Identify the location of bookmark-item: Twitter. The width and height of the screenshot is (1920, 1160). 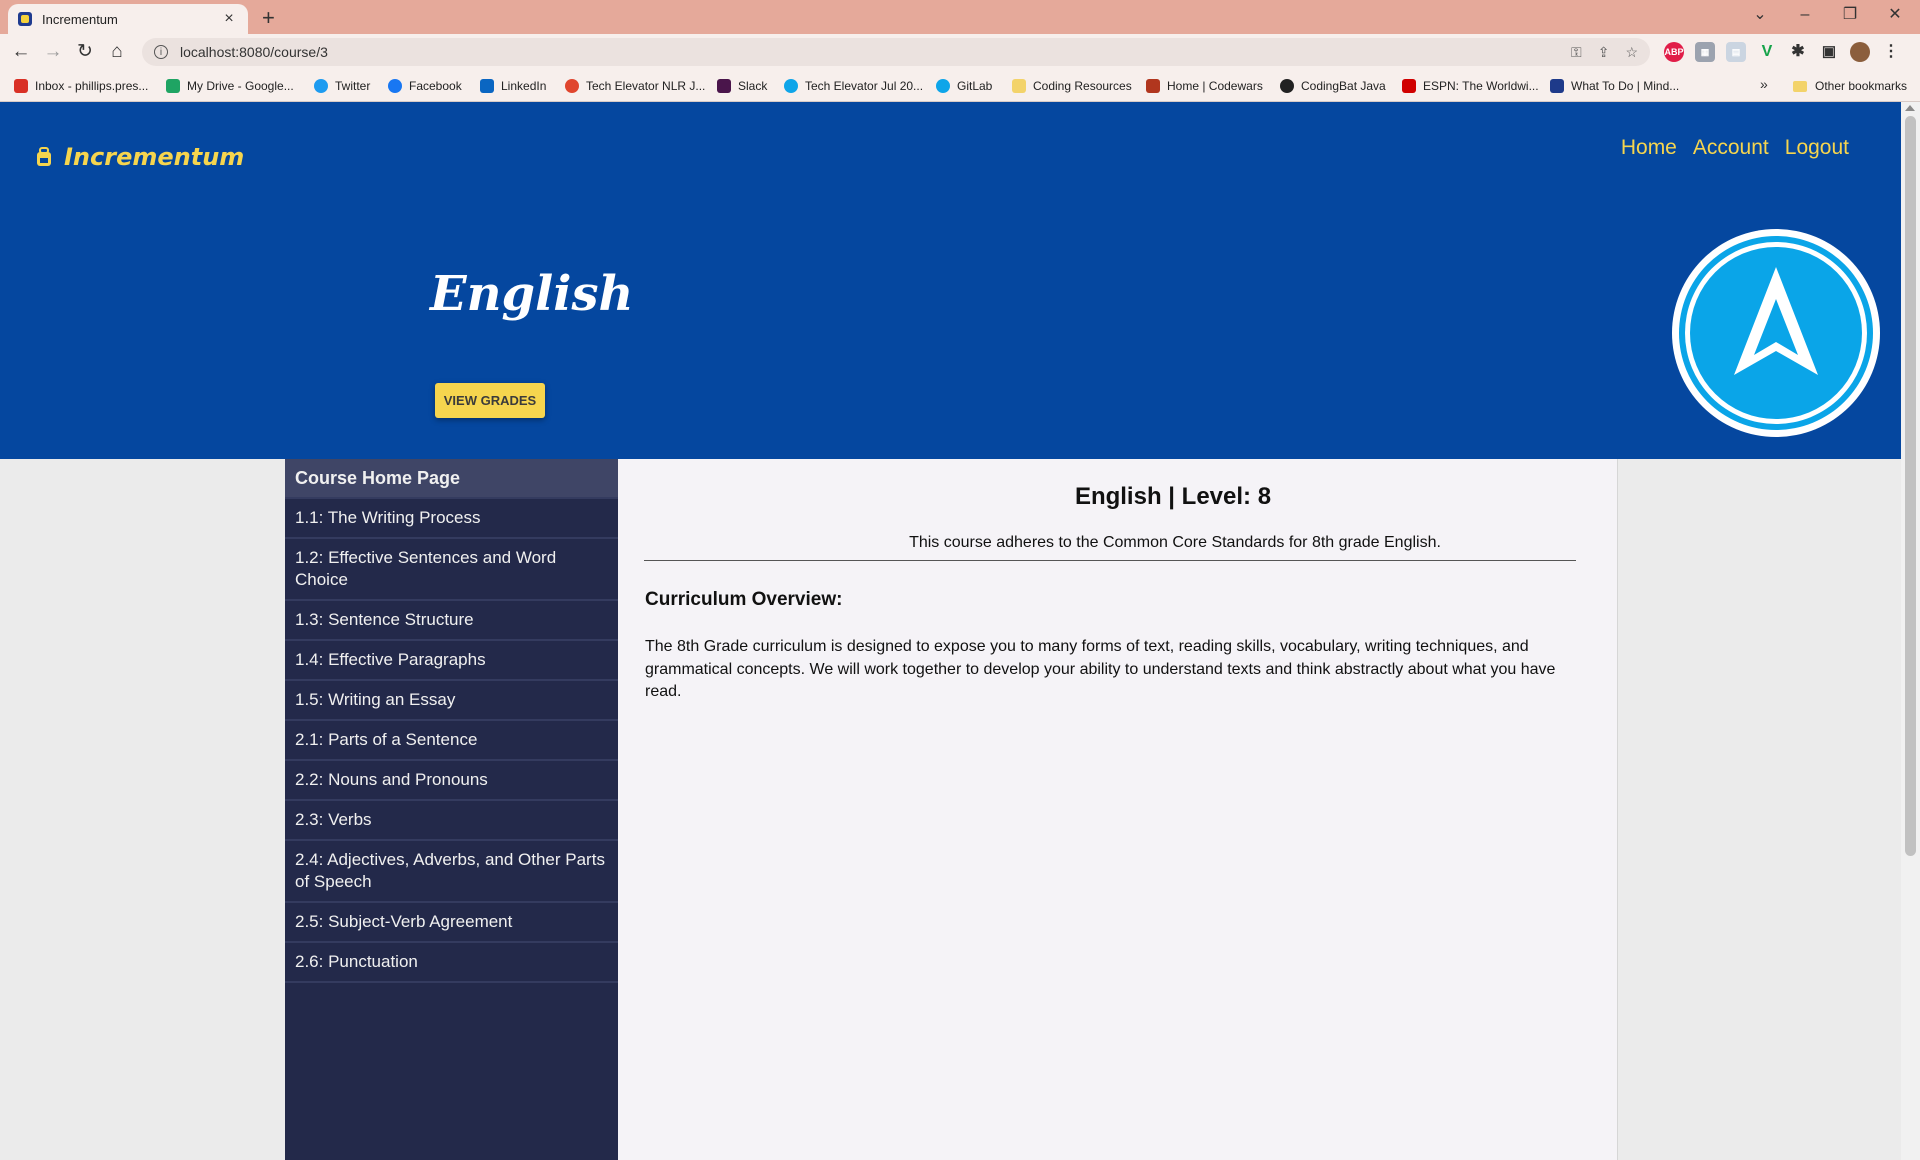
(342, 86).